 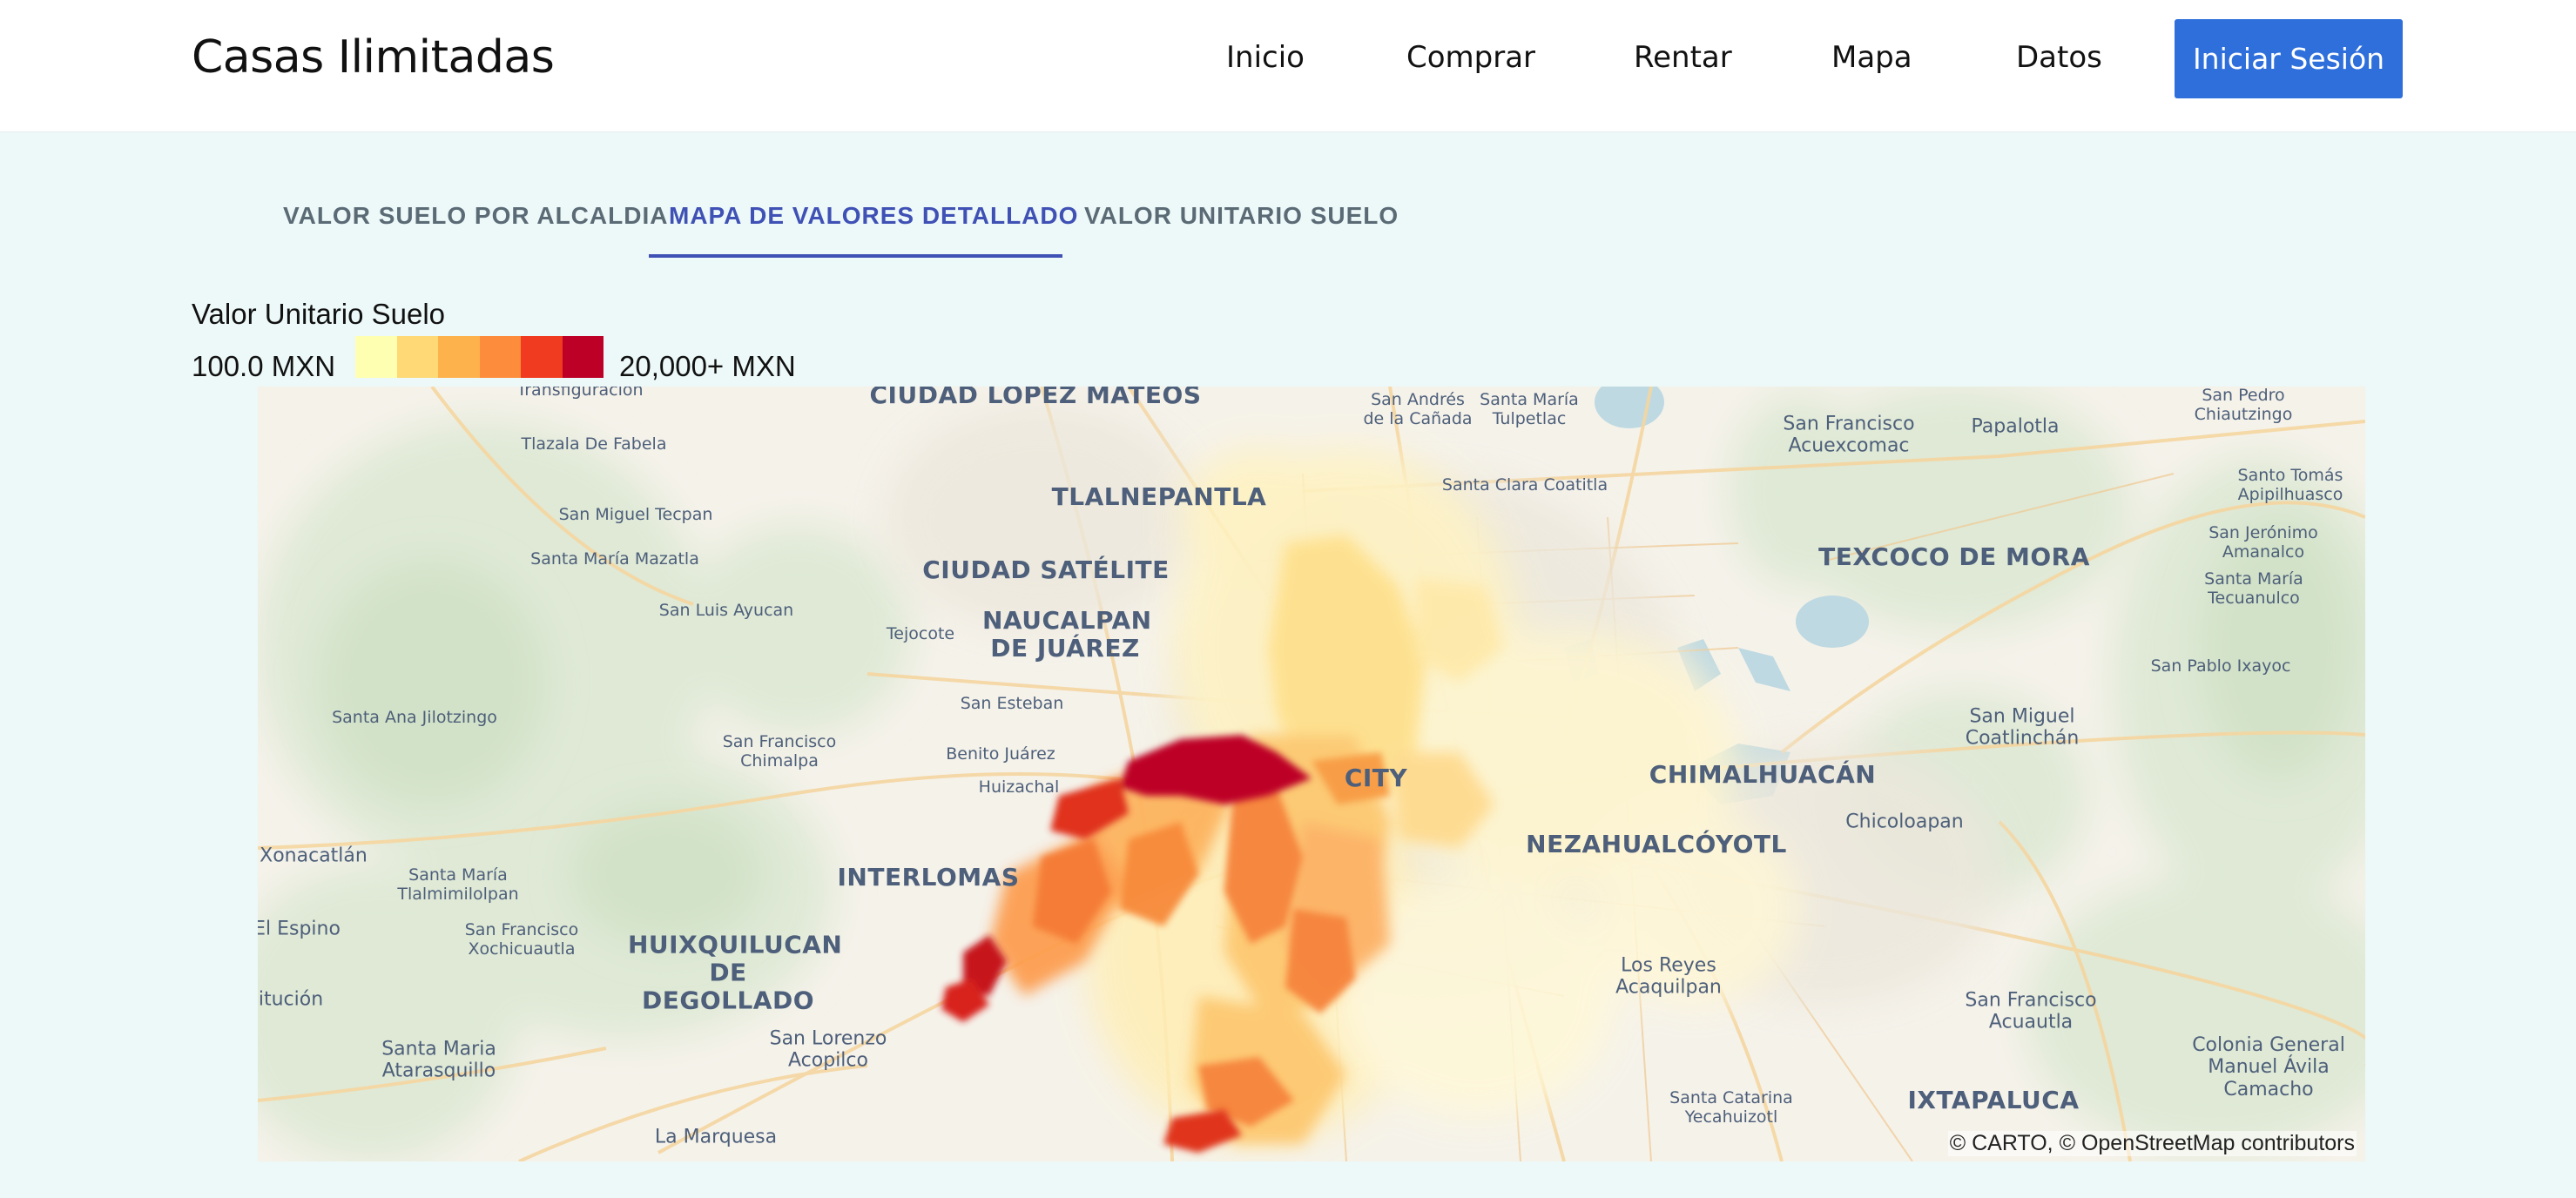 What do you see at coordinates (928, 877) in the screenshot?
I see `map-label-interlomas: INTERLOMAS` at bounding box center [928, 877].